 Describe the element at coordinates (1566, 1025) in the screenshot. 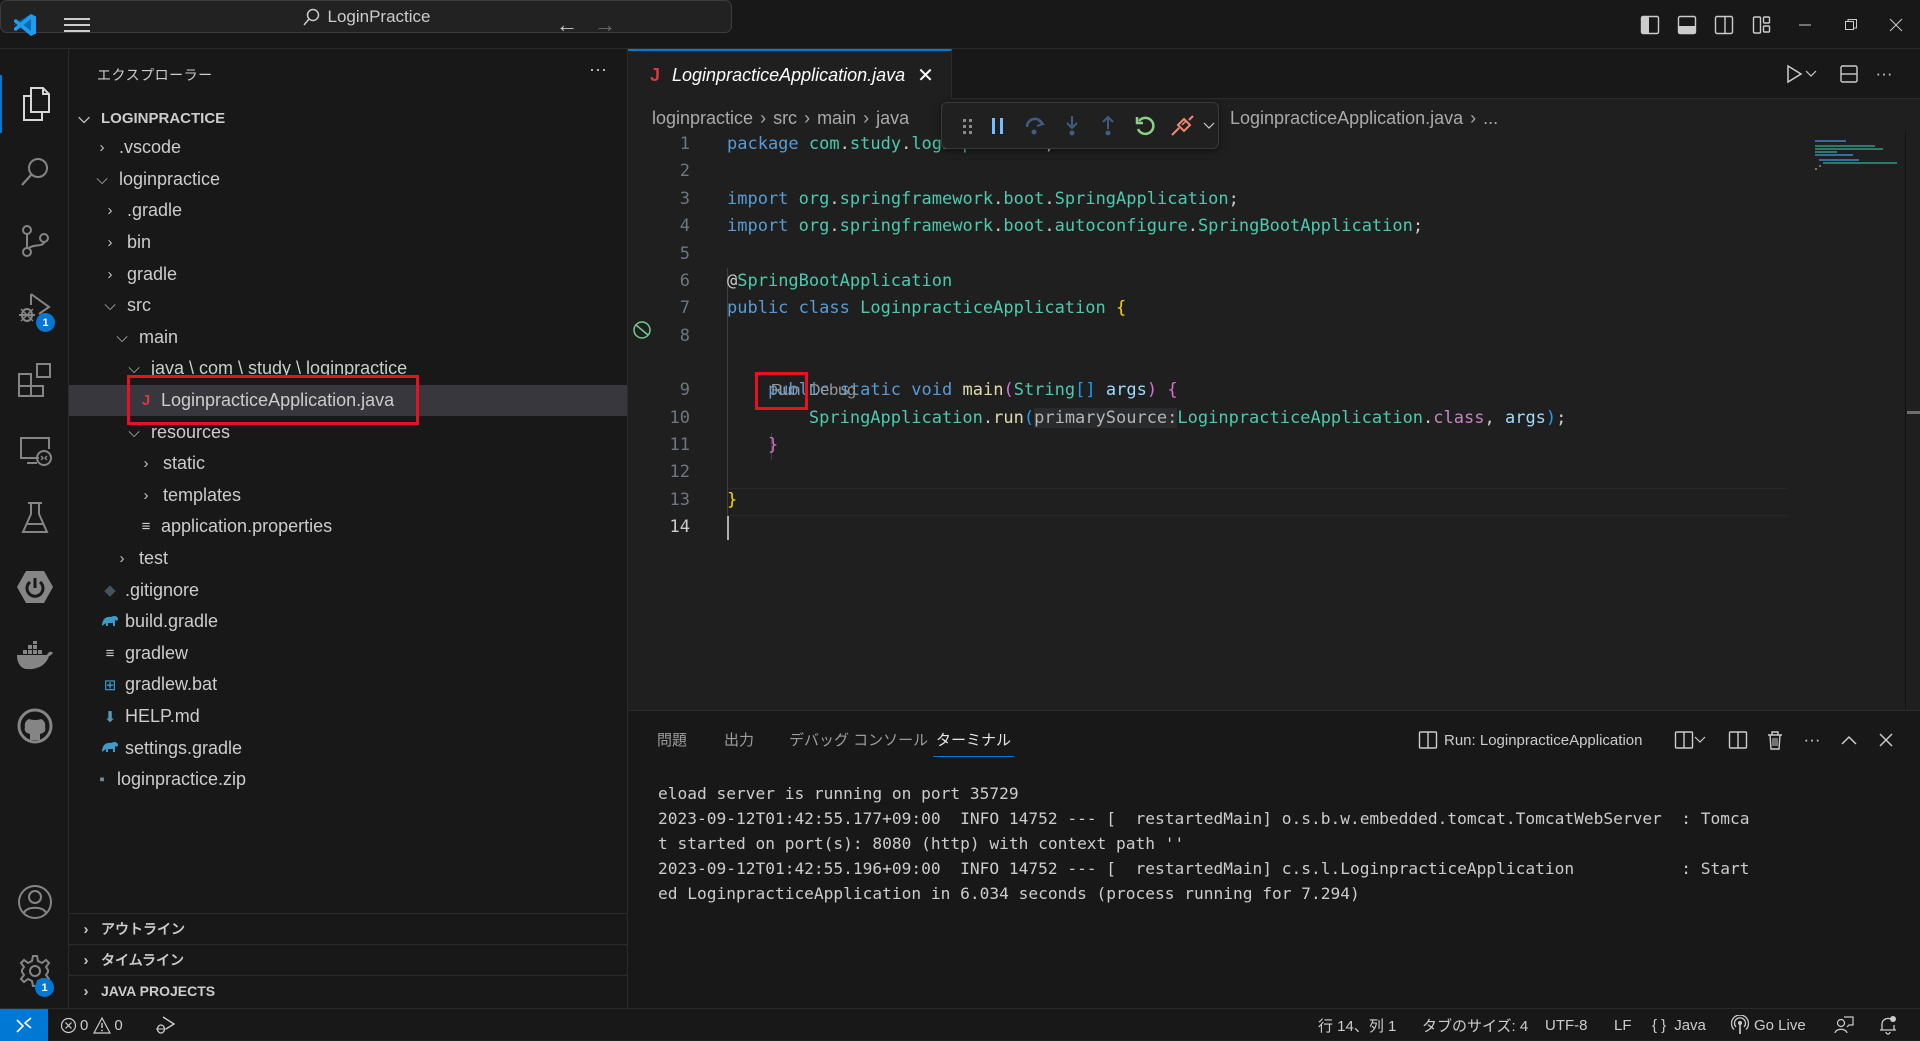

I see `encoding: UTF-8` at that location.